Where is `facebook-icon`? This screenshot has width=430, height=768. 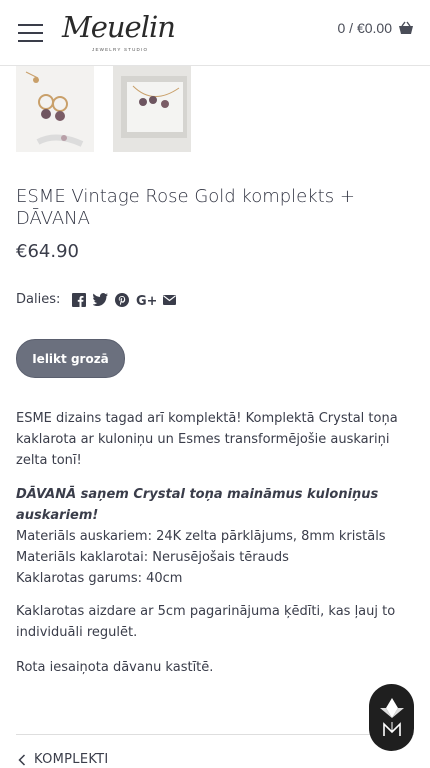
facebook-icon is located at coordinates (79, 299).